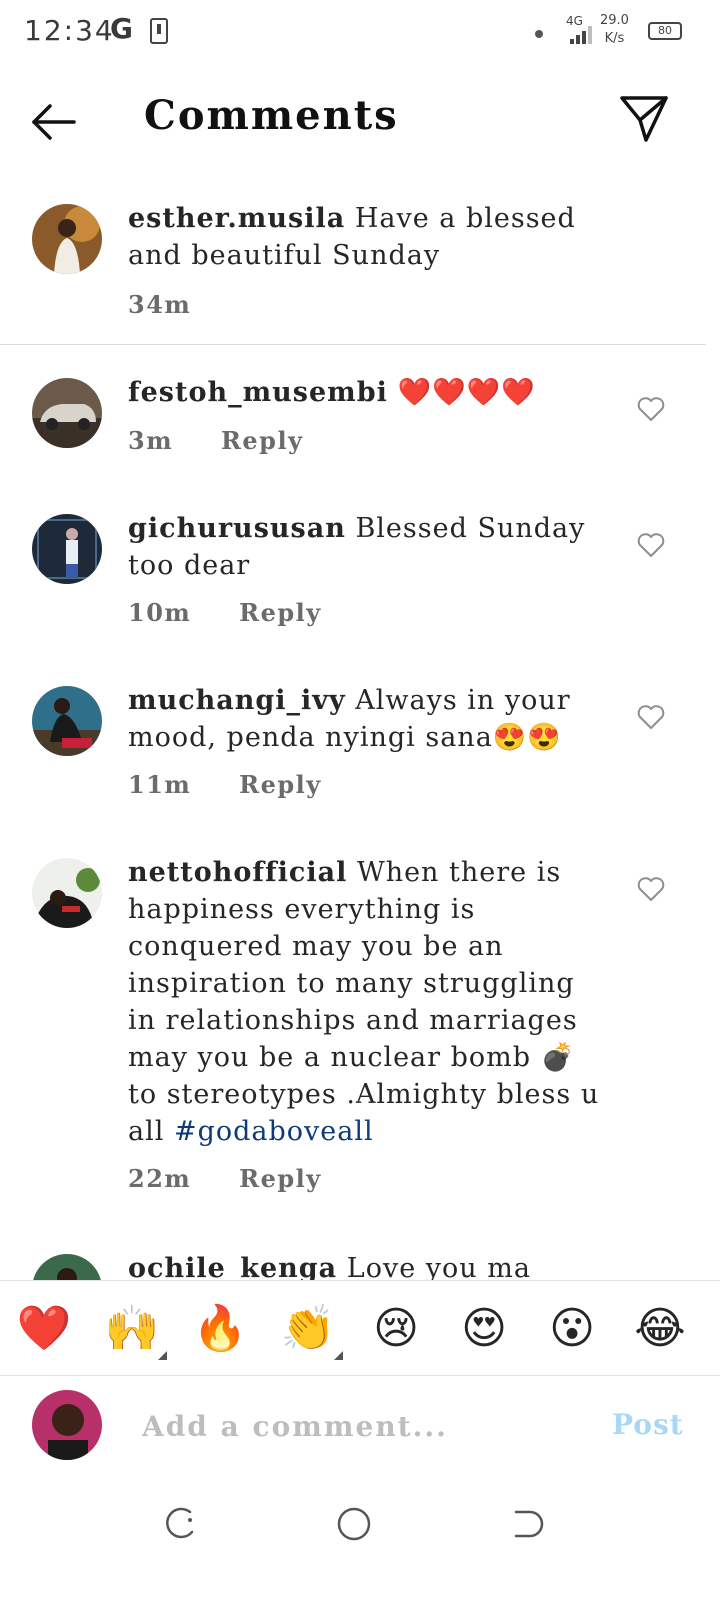 The image size is (720, 1600). What do you see at coordinates (160, 784) in the screenshot?
I see `comment-time: 11m` at bounding box center [160, 784].